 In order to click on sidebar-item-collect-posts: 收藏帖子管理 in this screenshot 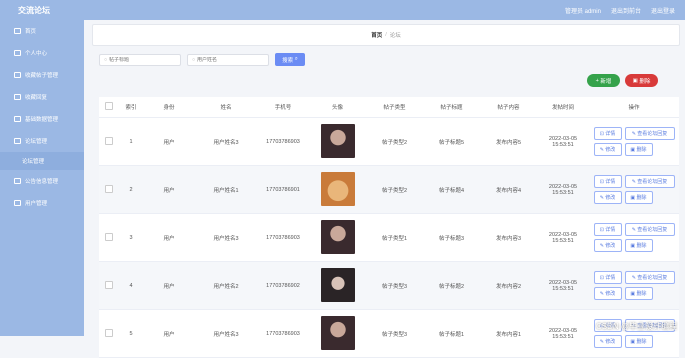, I will do `click(42, 75)`.